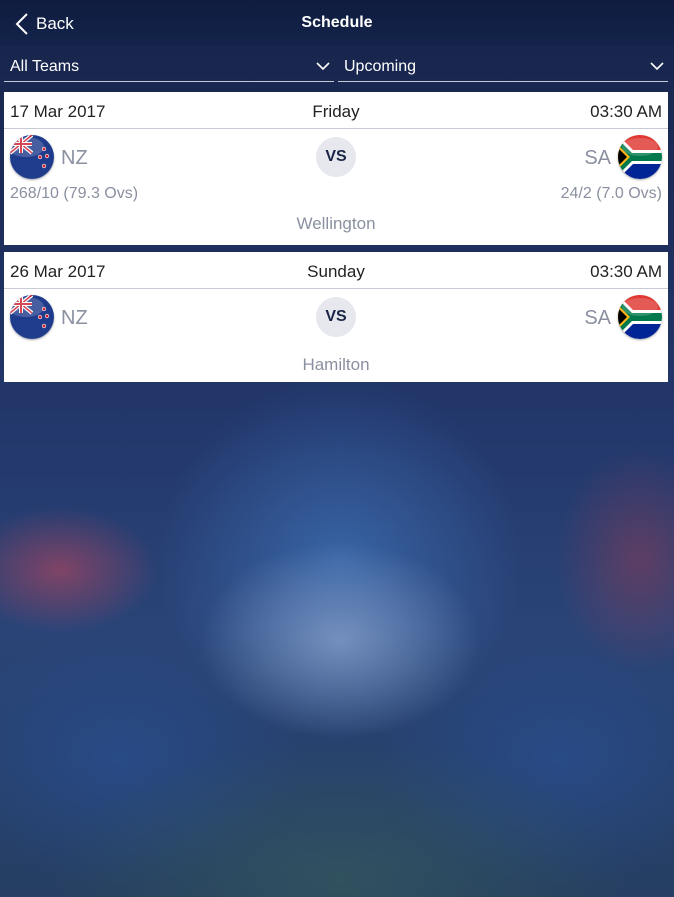 The image size is (674, 897). I want to click on match-header: 26 Mar 2017 Sunday 03:30 AM, so click(336, 270).